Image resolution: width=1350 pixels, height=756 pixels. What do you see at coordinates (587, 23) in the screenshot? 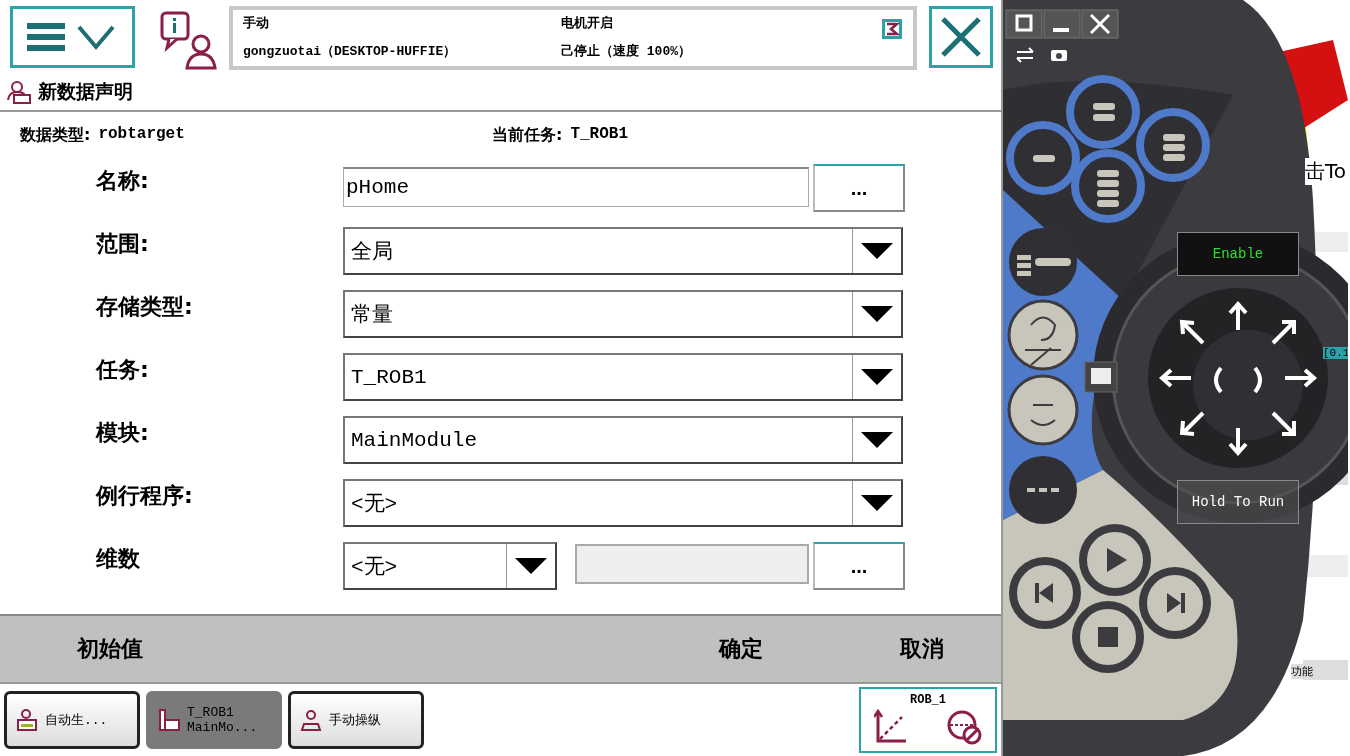
I see `motor-status: 电机开启` at bounding box center [587, 23].